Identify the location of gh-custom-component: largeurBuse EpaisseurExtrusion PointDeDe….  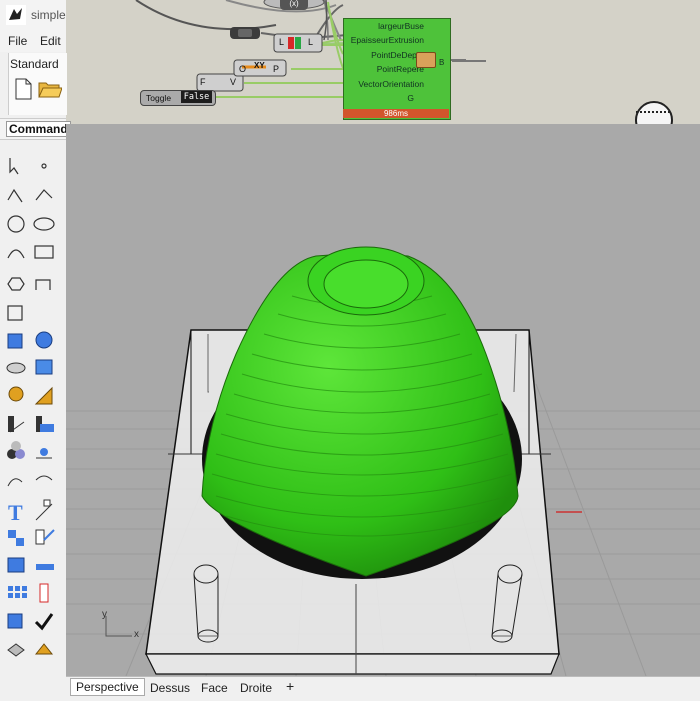
(397, 69).